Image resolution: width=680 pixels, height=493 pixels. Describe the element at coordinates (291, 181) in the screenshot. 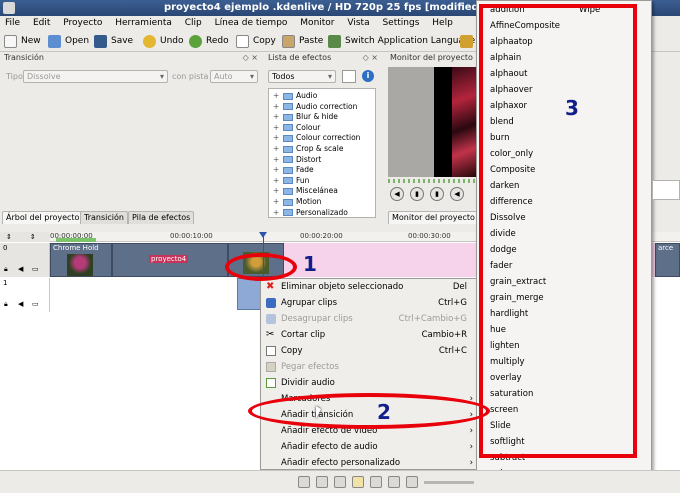

I see `effect-category-fun: + Fun` at that location.